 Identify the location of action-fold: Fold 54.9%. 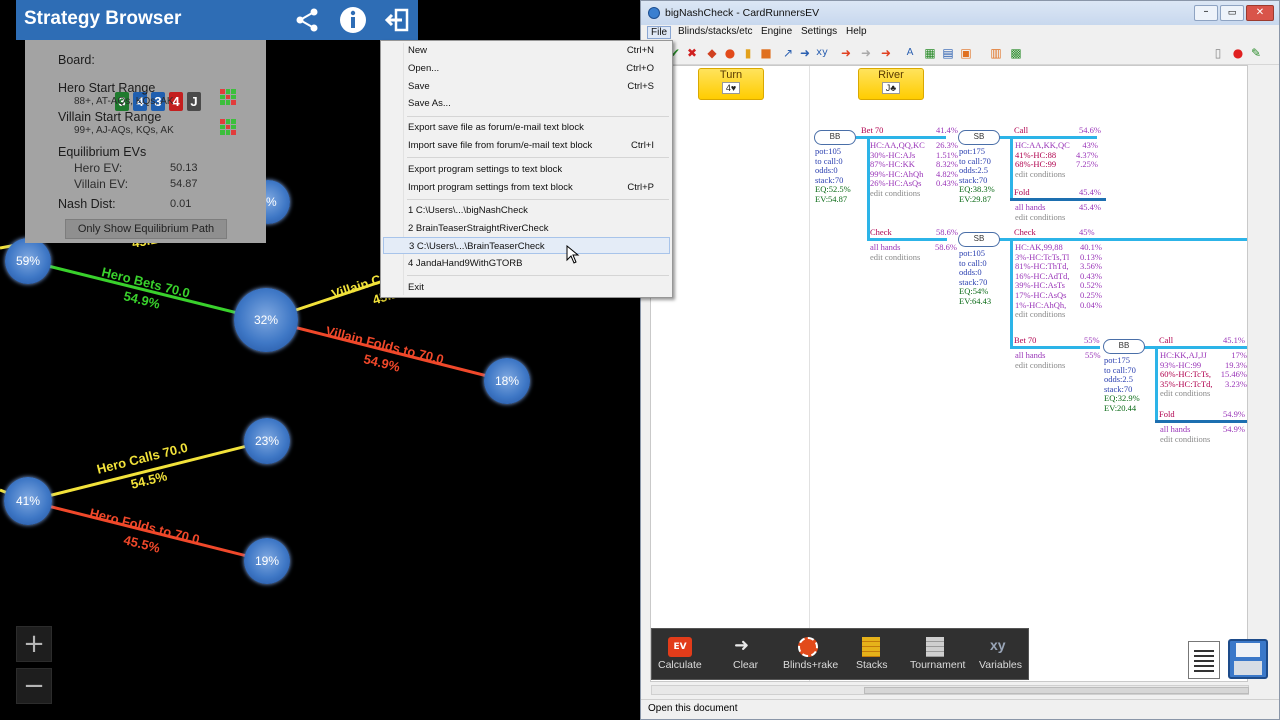
(1203, 414).